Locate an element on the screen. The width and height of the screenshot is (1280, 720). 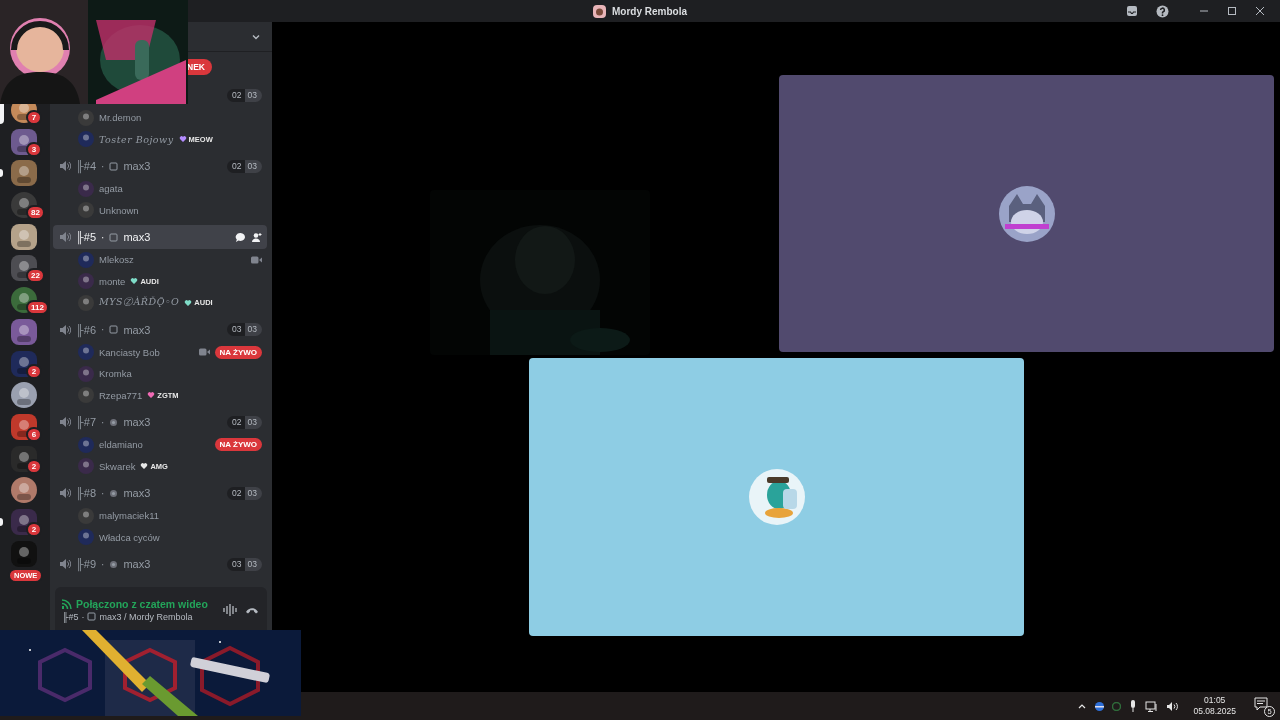
voice-channel: ╟#8 · max3 02 03 is located at coordinates (160, 493).